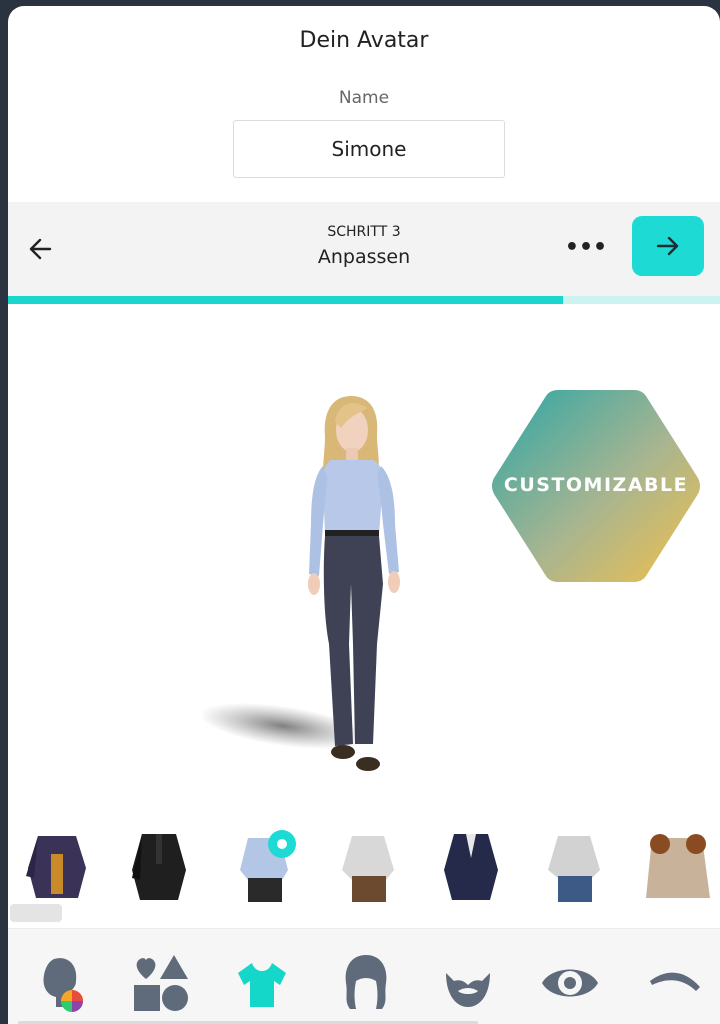 This screenshot has width=720, height=1024. I want to click on name-input, so click(369, 149).